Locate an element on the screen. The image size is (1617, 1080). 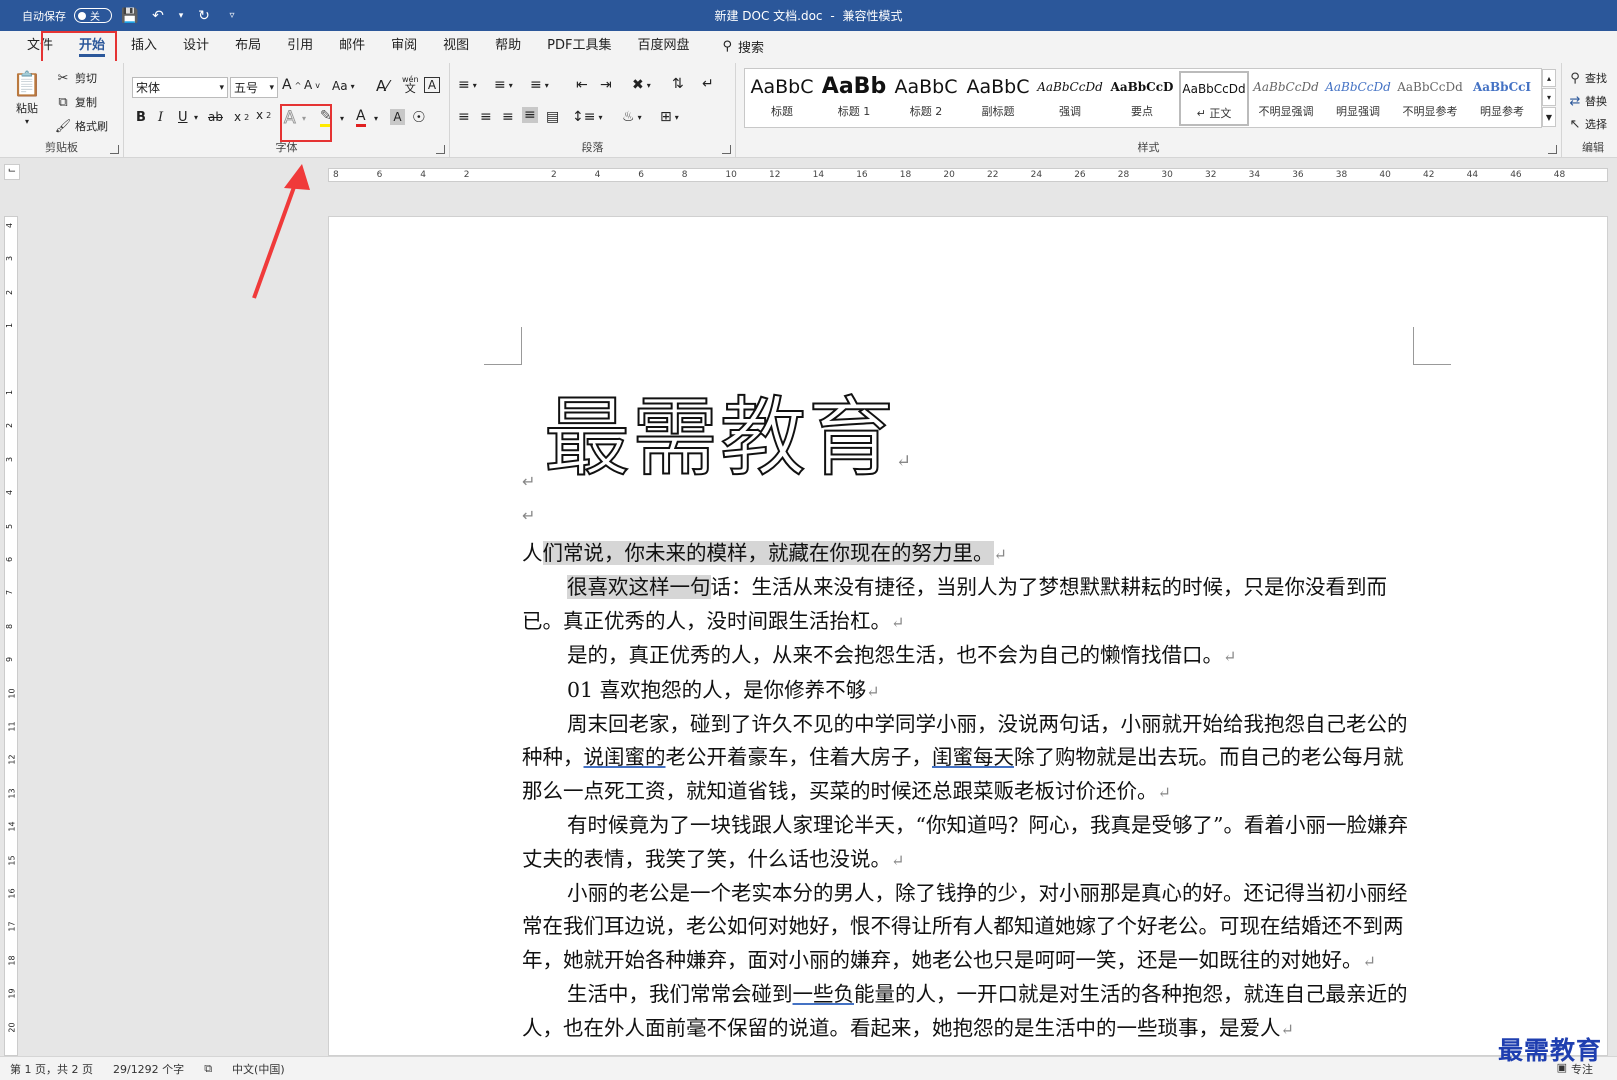
ruler-tick-label: 32 is located at coordinates (1211, 175).